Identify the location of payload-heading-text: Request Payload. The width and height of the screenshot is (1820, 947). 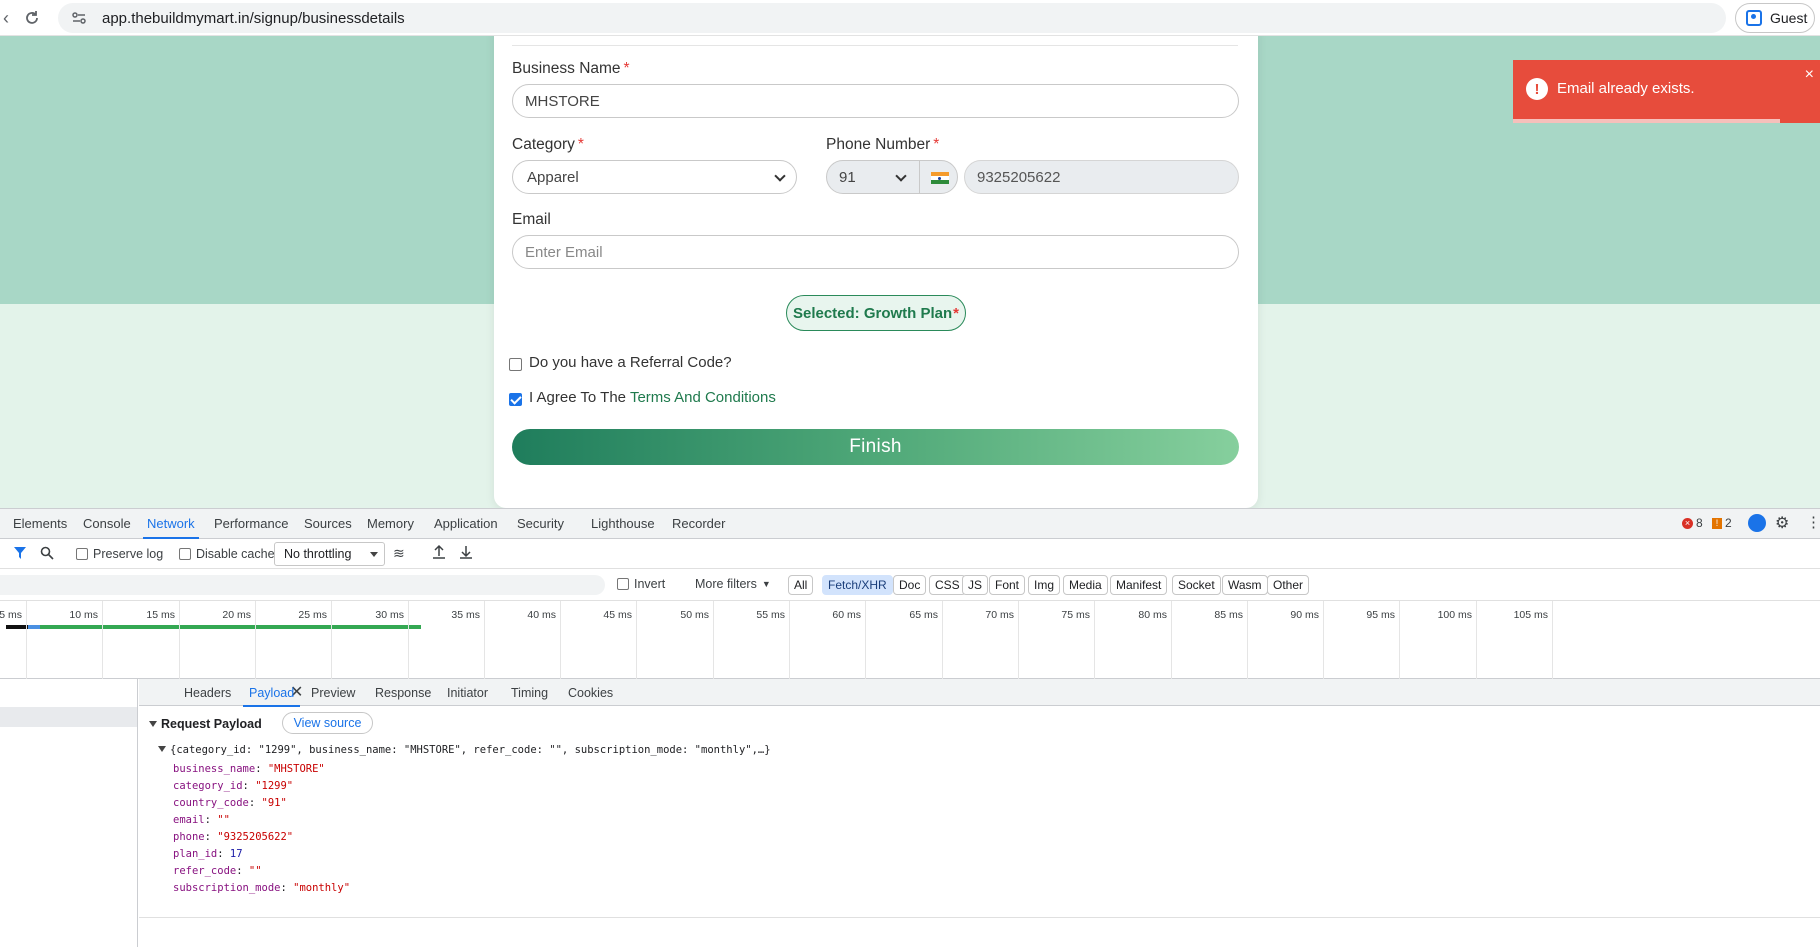
(211, 724).